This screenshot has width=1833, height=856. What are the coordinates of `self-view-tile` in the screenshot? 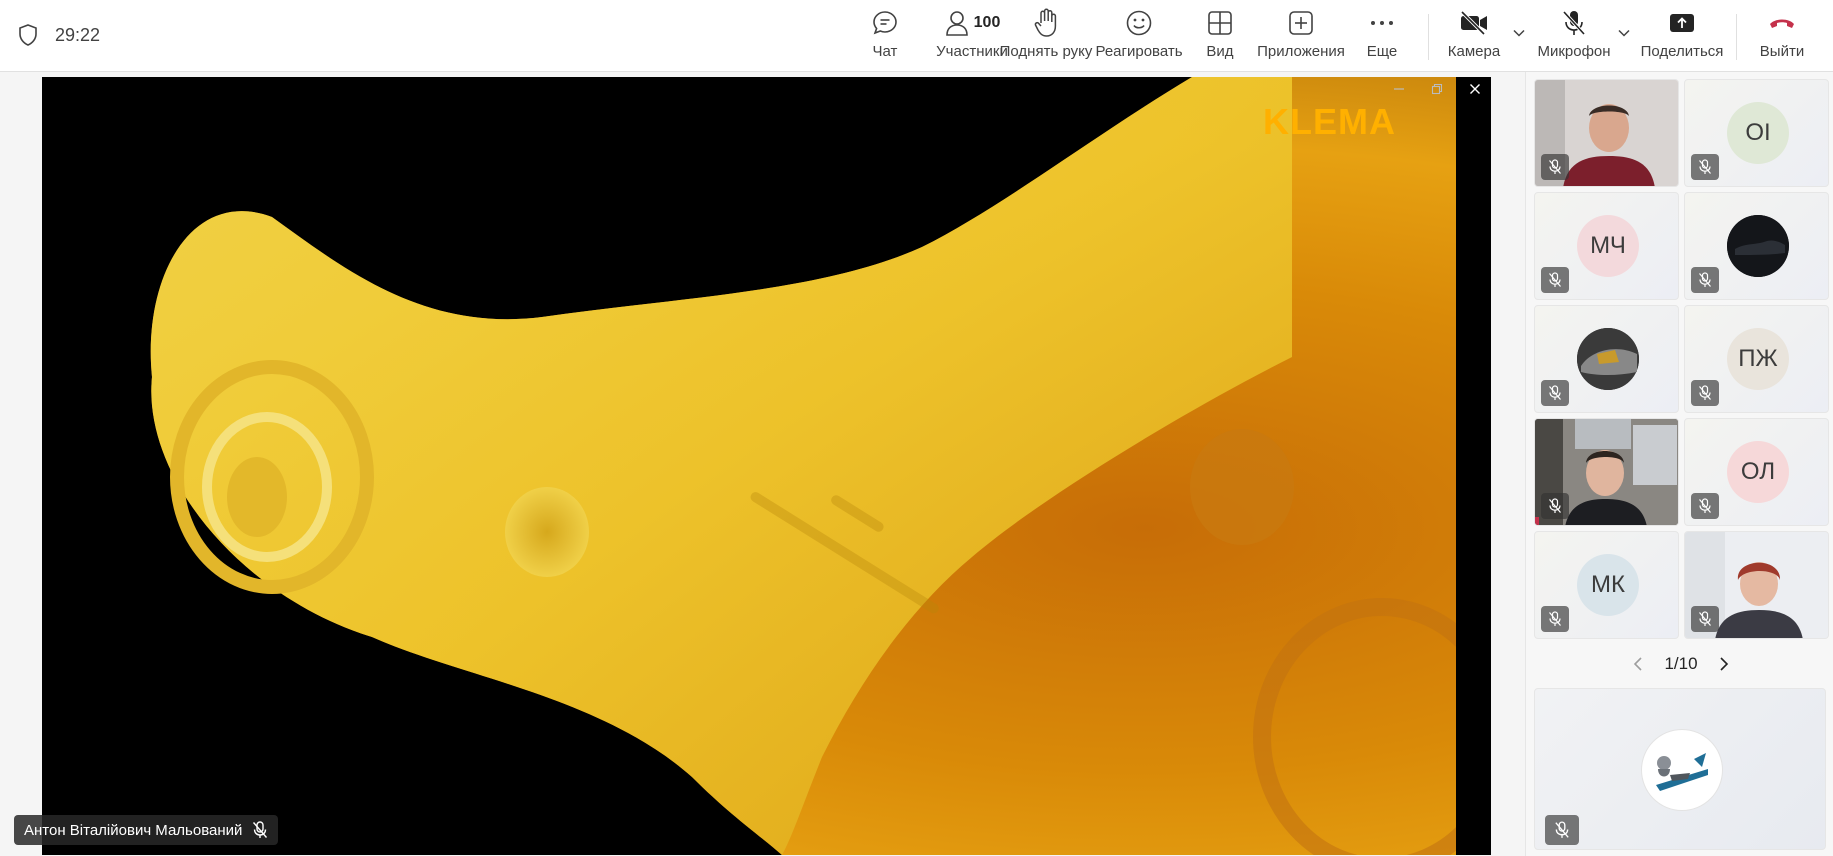 It's located at (1680, 769).